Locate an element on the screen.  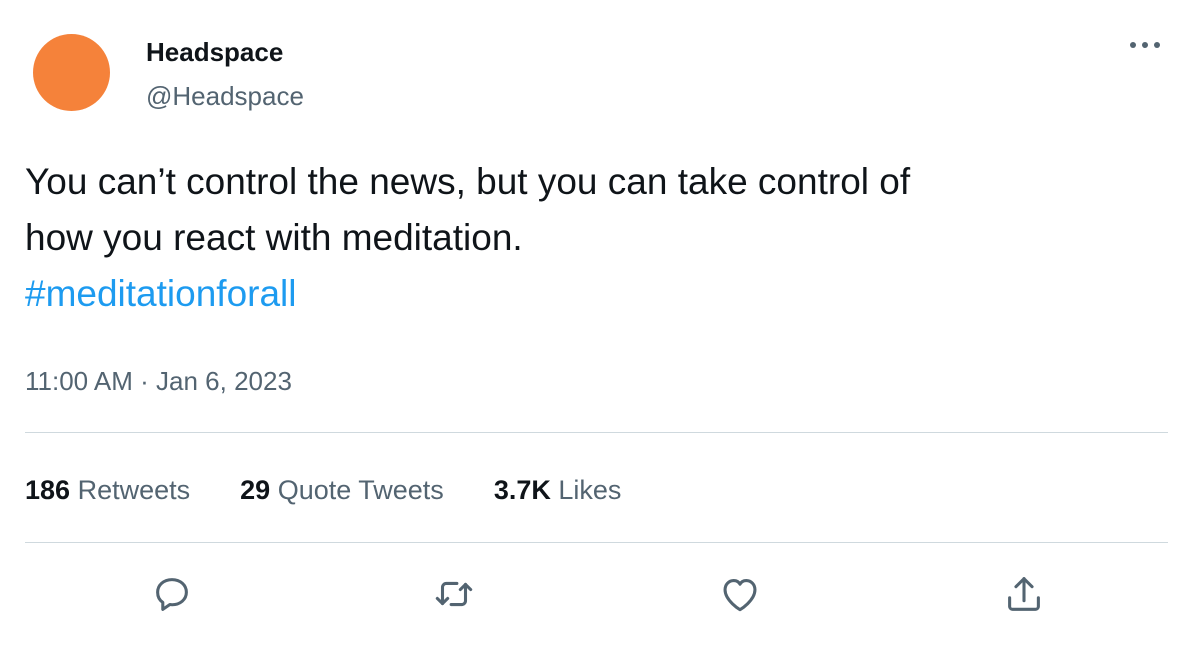
tweet-timestamp: 11:00 AM · Jan 6, 2023 is located at coordinates (158, 381).